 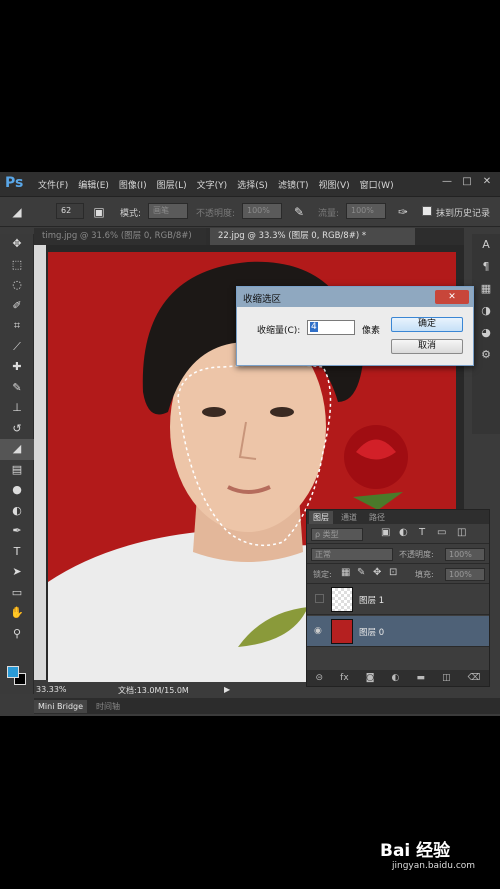 I want to click on eraser-tool-icon: ◢, so click(x=17, y=212).